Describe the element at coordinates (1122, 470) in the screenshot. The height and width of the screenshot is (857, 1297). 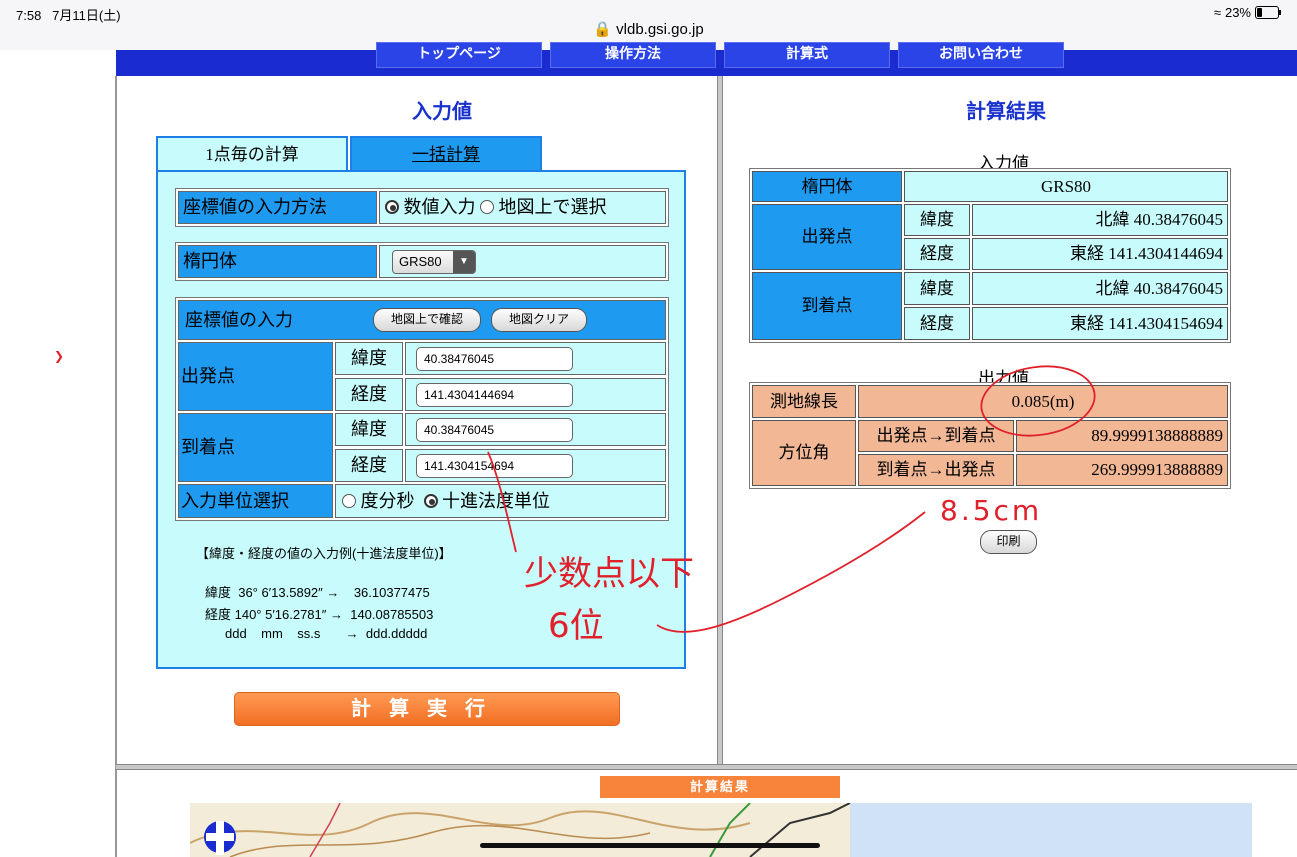
I see `az-back-value: 269.999913888889` at that location.